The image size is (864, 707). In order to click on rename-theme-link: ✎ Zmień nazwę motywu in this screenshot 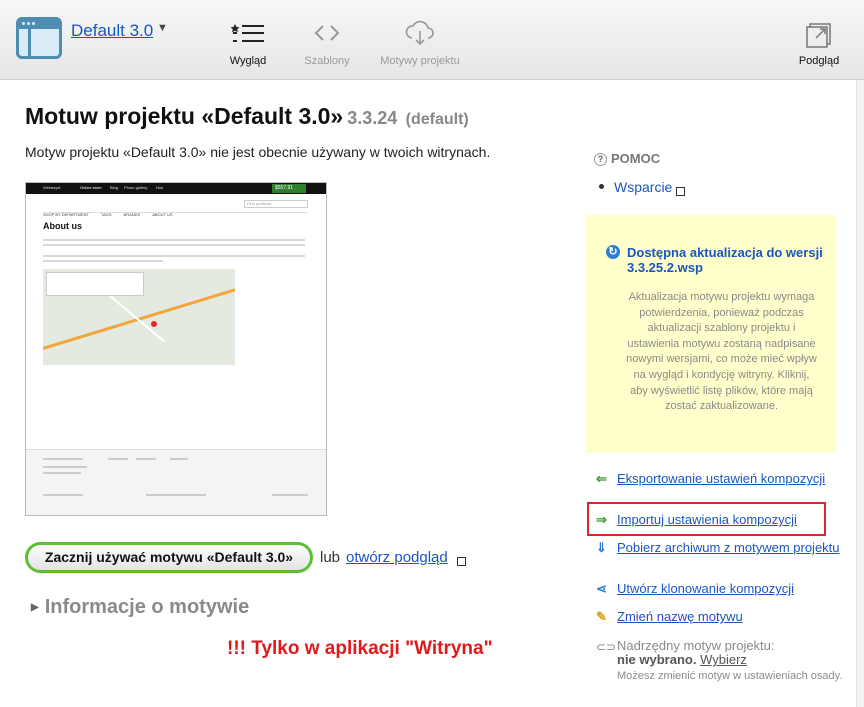, I will do `click(669, 617)`.